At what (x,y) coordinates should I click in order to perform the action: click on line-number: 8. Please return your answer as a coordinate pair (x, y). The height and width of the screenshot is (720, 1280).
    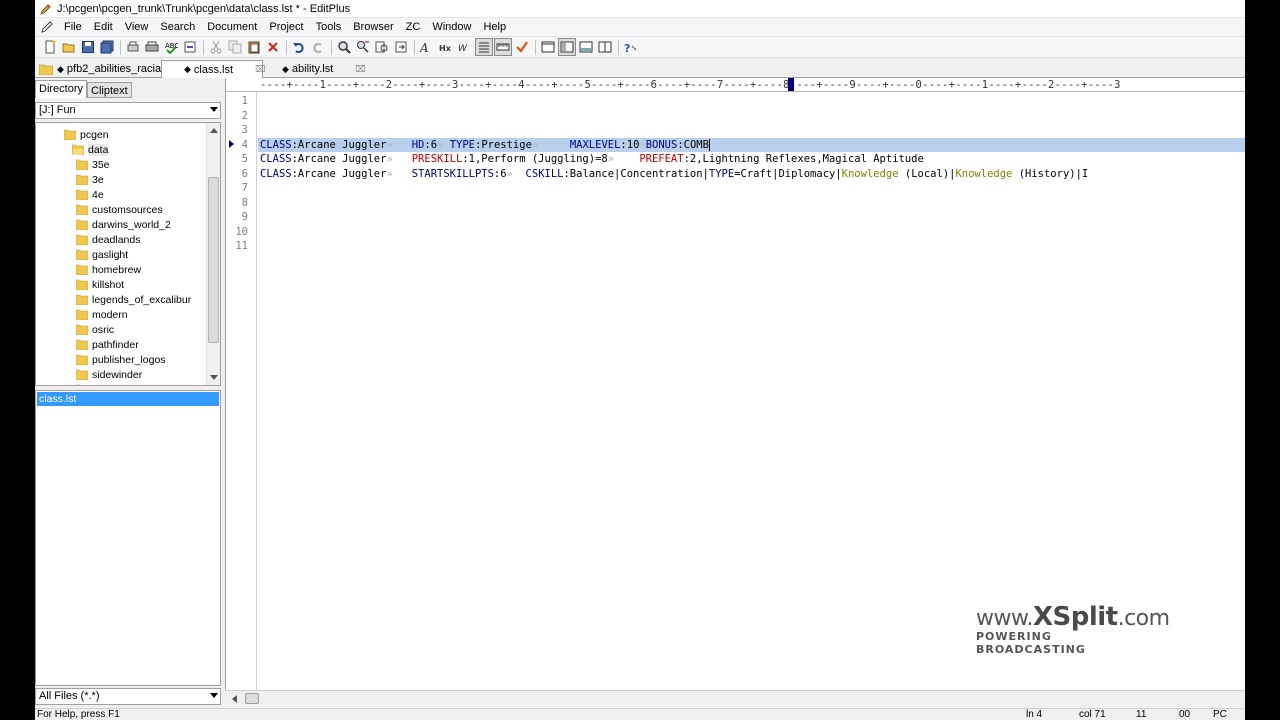
    Looking at the image, I should click on (244, 202).